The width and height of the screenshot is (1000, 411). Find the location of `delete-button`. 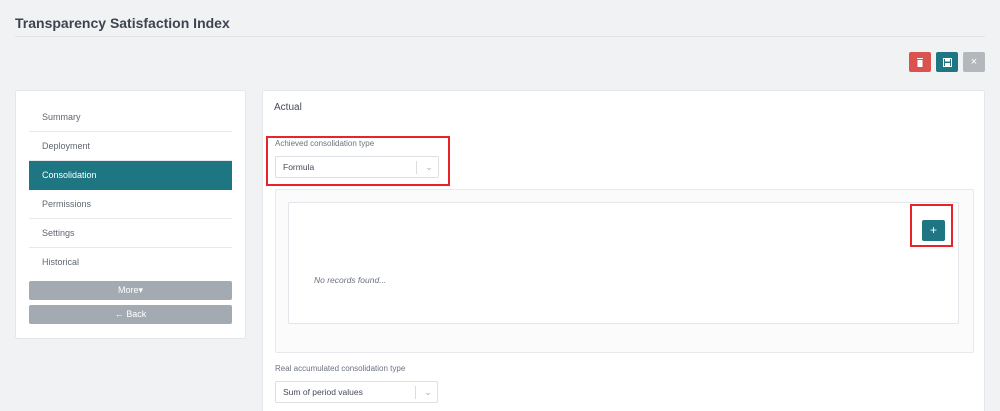

delete-button is located at coordinates (920, 62).